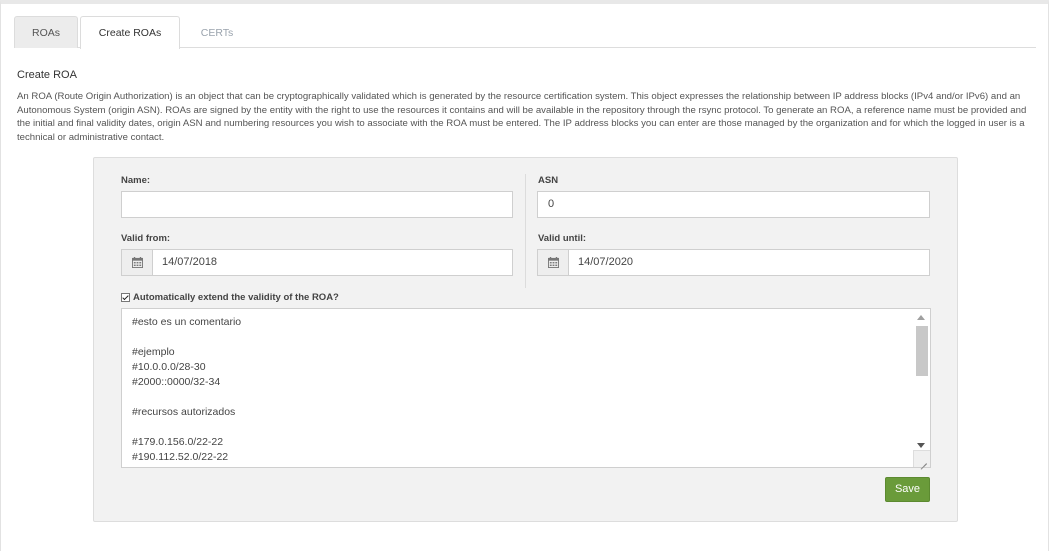 The image size is (1049, 551). Describe the element at coordinates (317, 204) in the screenshot. I see `name-input` at that location.